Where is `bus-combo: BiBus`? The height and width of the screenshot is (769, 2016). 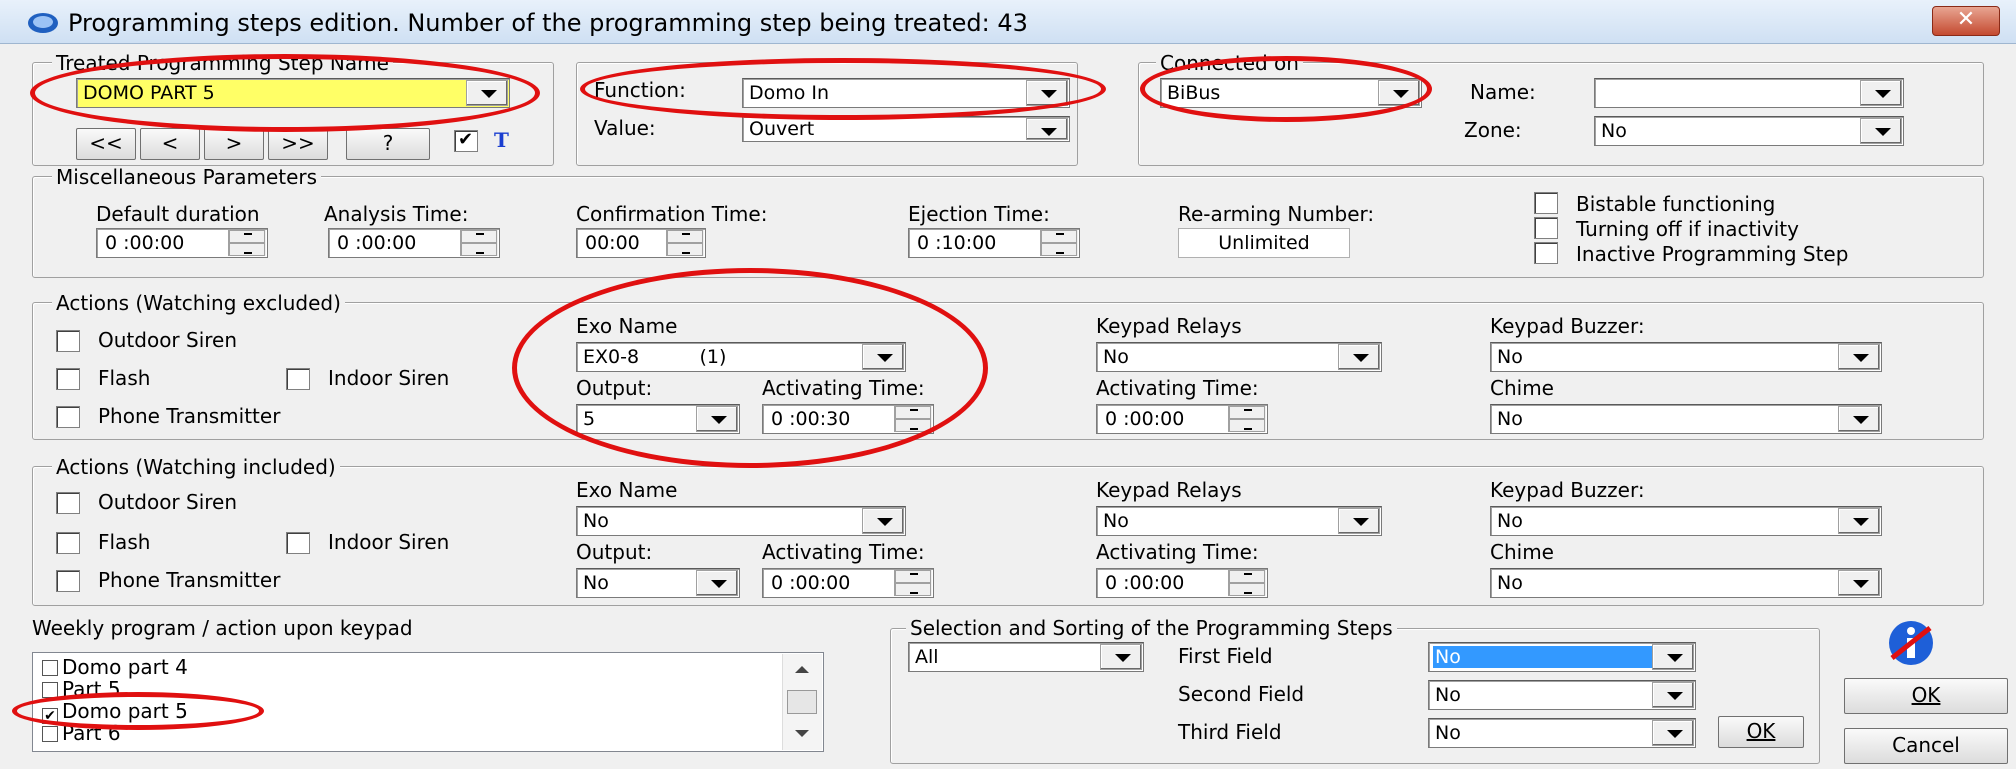 bus-combo: BiBus is located at coordinates (1291, 93).